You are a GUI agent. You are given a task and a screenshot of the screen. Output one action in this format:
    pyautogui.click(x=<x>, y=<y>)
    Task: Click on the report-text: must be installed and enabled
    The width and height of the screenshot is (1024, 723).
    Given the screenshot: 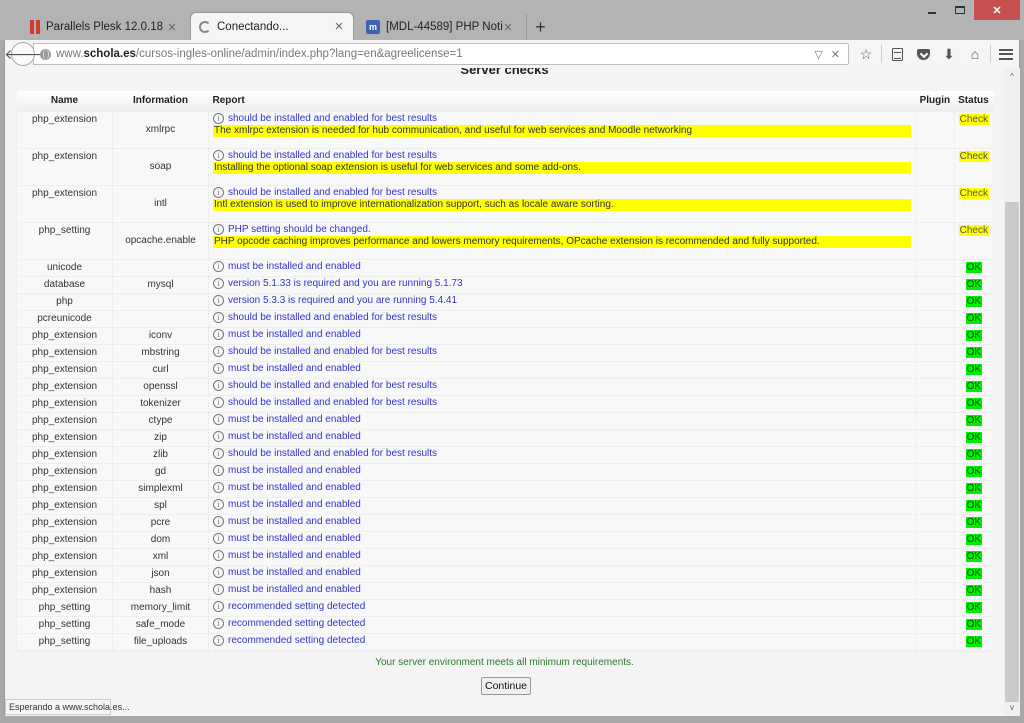 What is the action you would take?
    pyautogui.click(x=294, y=419)
    